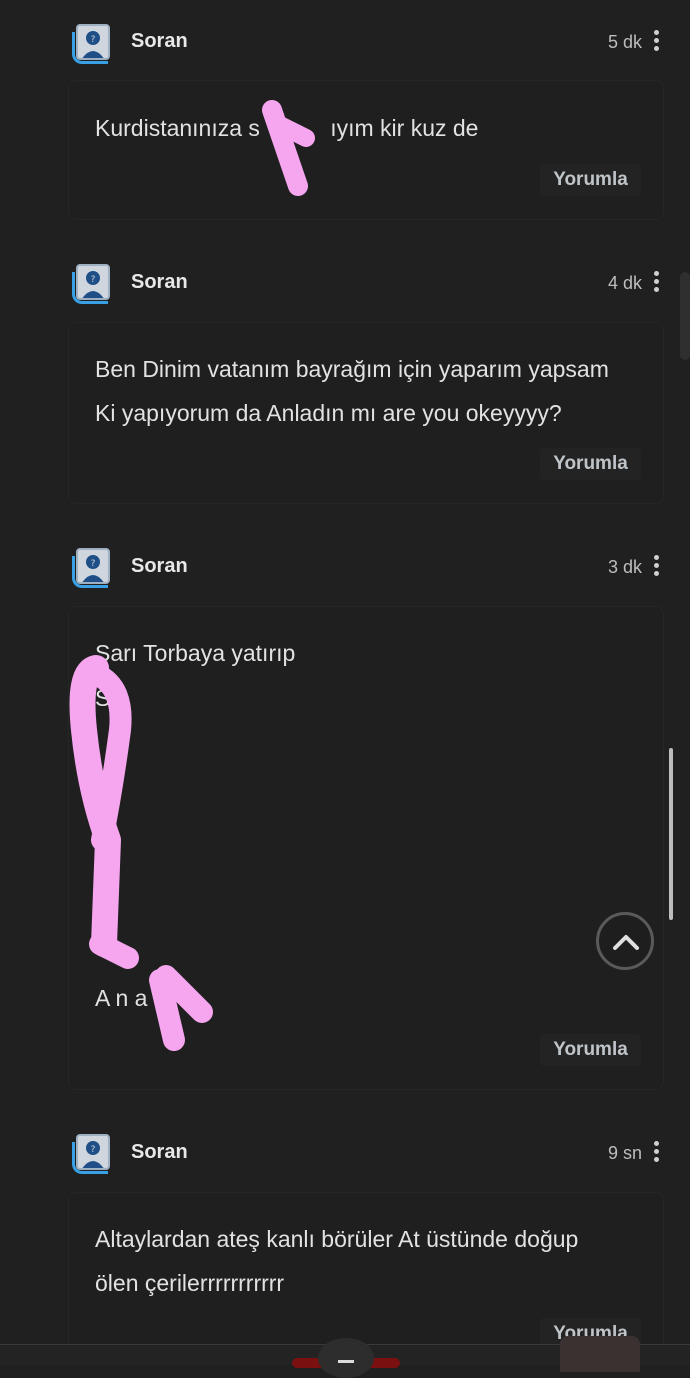 This screenshot has width=690, height=1378. Describe the element at coordinates (624, 1153) in the screenshot. I see `comment-time: 9 sn` at that location.